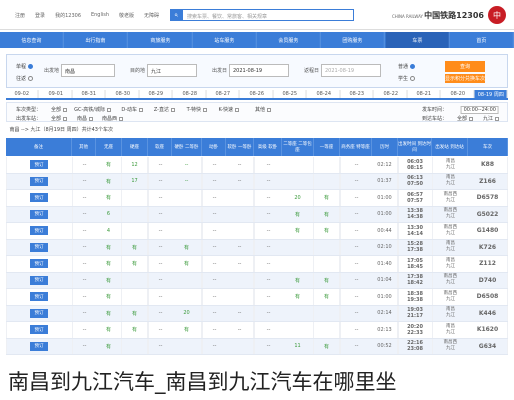  Describe the element at coordinates (465, 118) in the screenshot. I see `arrive-all: 全部` at that location.